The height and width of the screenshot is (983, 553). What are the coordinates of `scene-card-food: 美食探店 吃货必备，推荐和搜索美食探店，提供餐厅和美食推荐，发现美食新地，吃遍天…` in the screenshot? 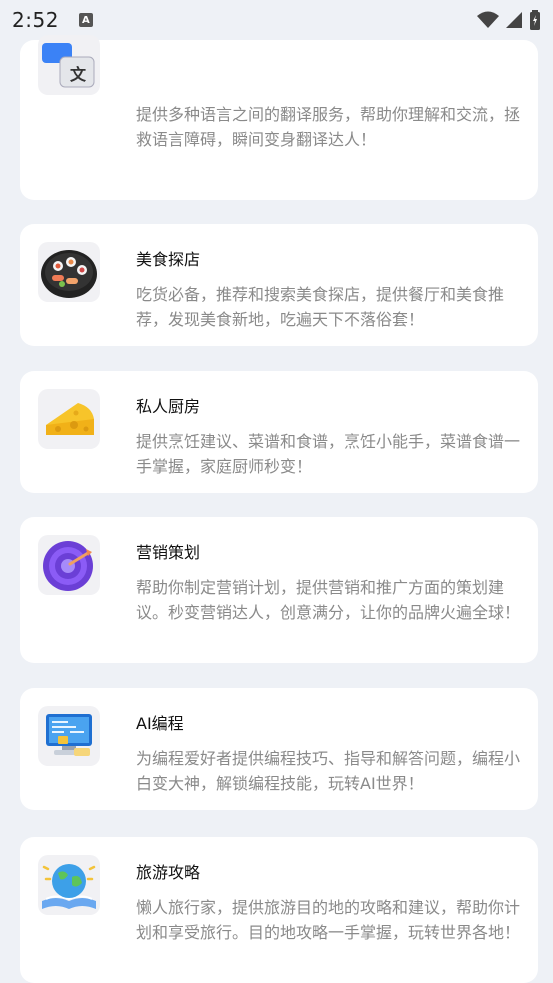 It's located at (279, 285).